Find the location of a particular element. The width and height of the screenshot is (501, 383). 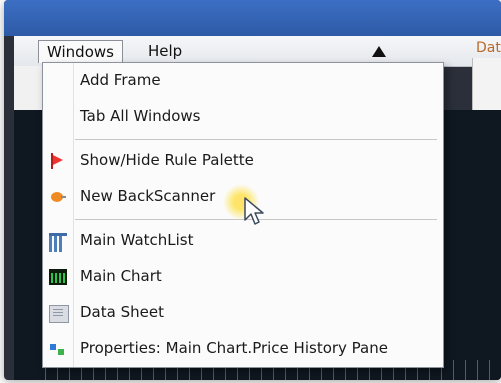

menu-item-label: Show/Hide Rule Palette is located at coordinates (167, 160).